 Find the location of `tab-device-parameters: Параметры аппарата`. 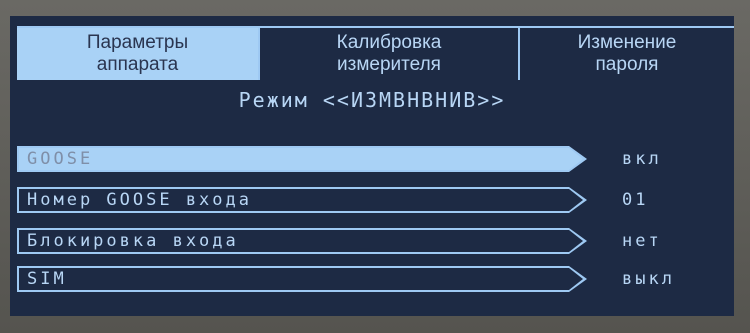

tab-device-parameters: Параметры аппарата is located at coordinates (137, 53).